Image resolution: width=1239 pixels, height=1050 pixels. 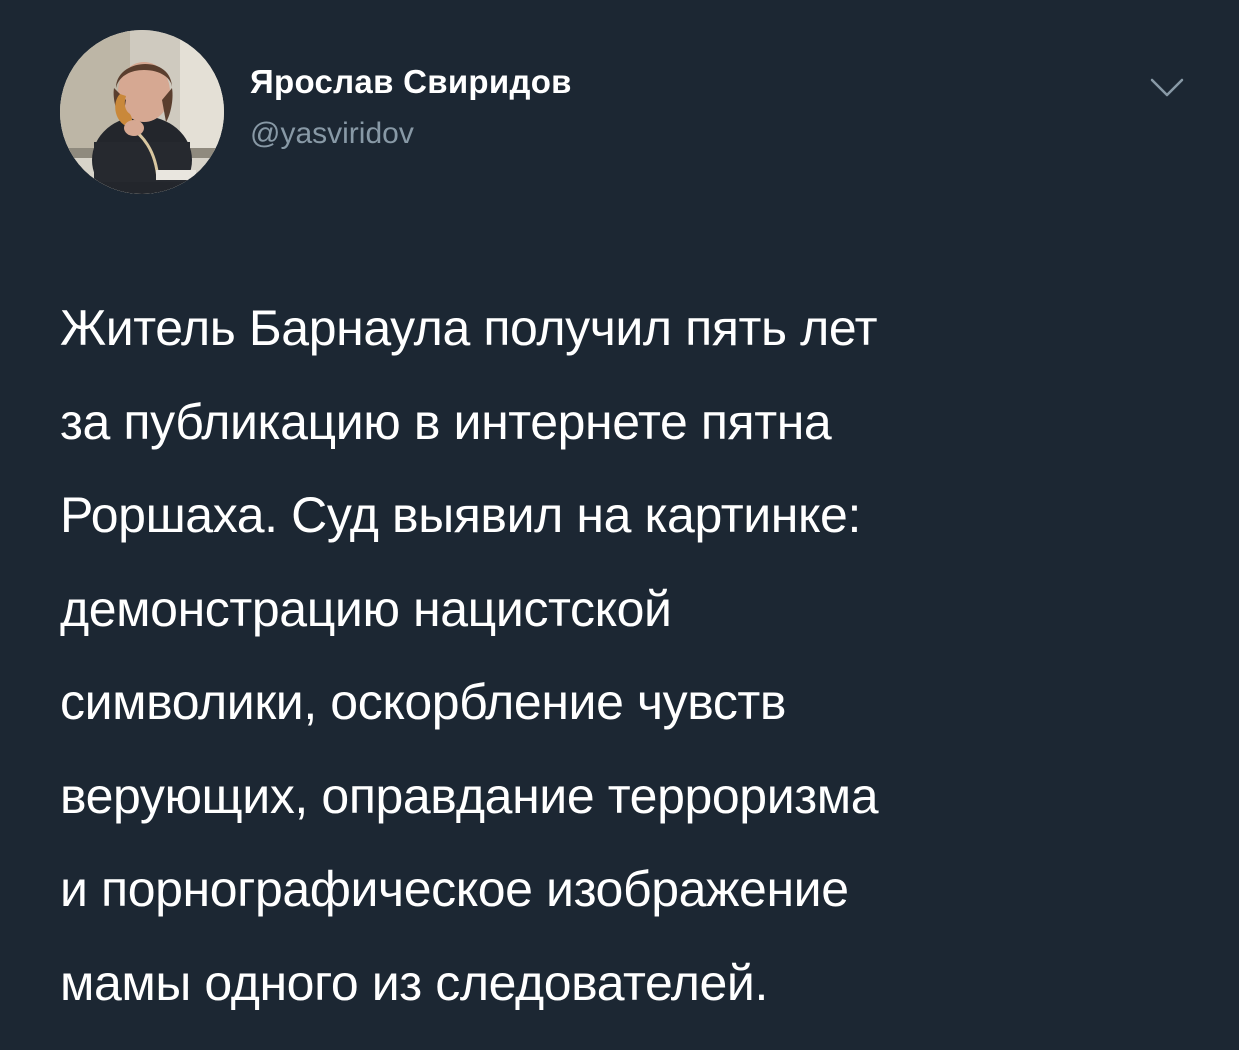 I want to click on tweet-author: Ярослав Свиридов @yasviridov, so click(x=411, y=107).